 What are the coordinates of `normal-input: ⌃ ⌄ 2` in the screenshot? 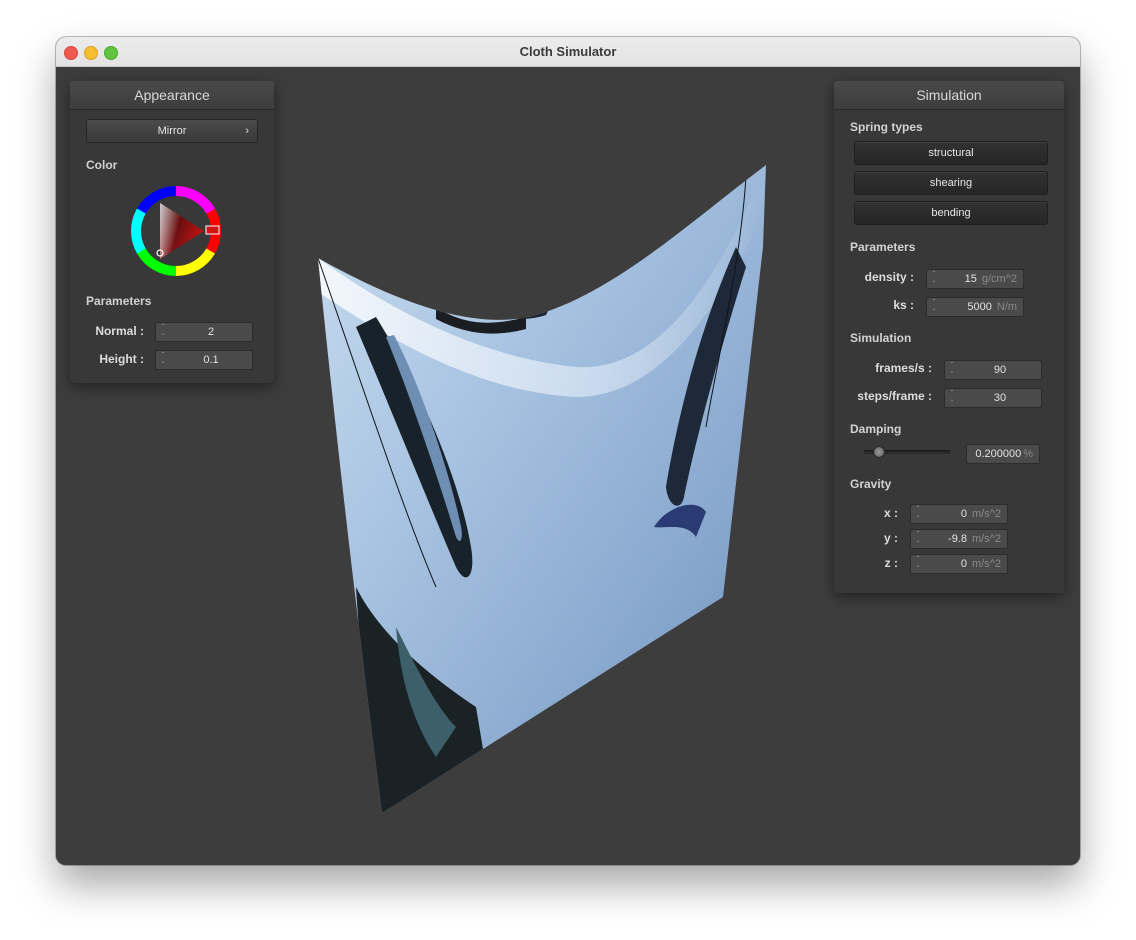 It's located at (204, 332).